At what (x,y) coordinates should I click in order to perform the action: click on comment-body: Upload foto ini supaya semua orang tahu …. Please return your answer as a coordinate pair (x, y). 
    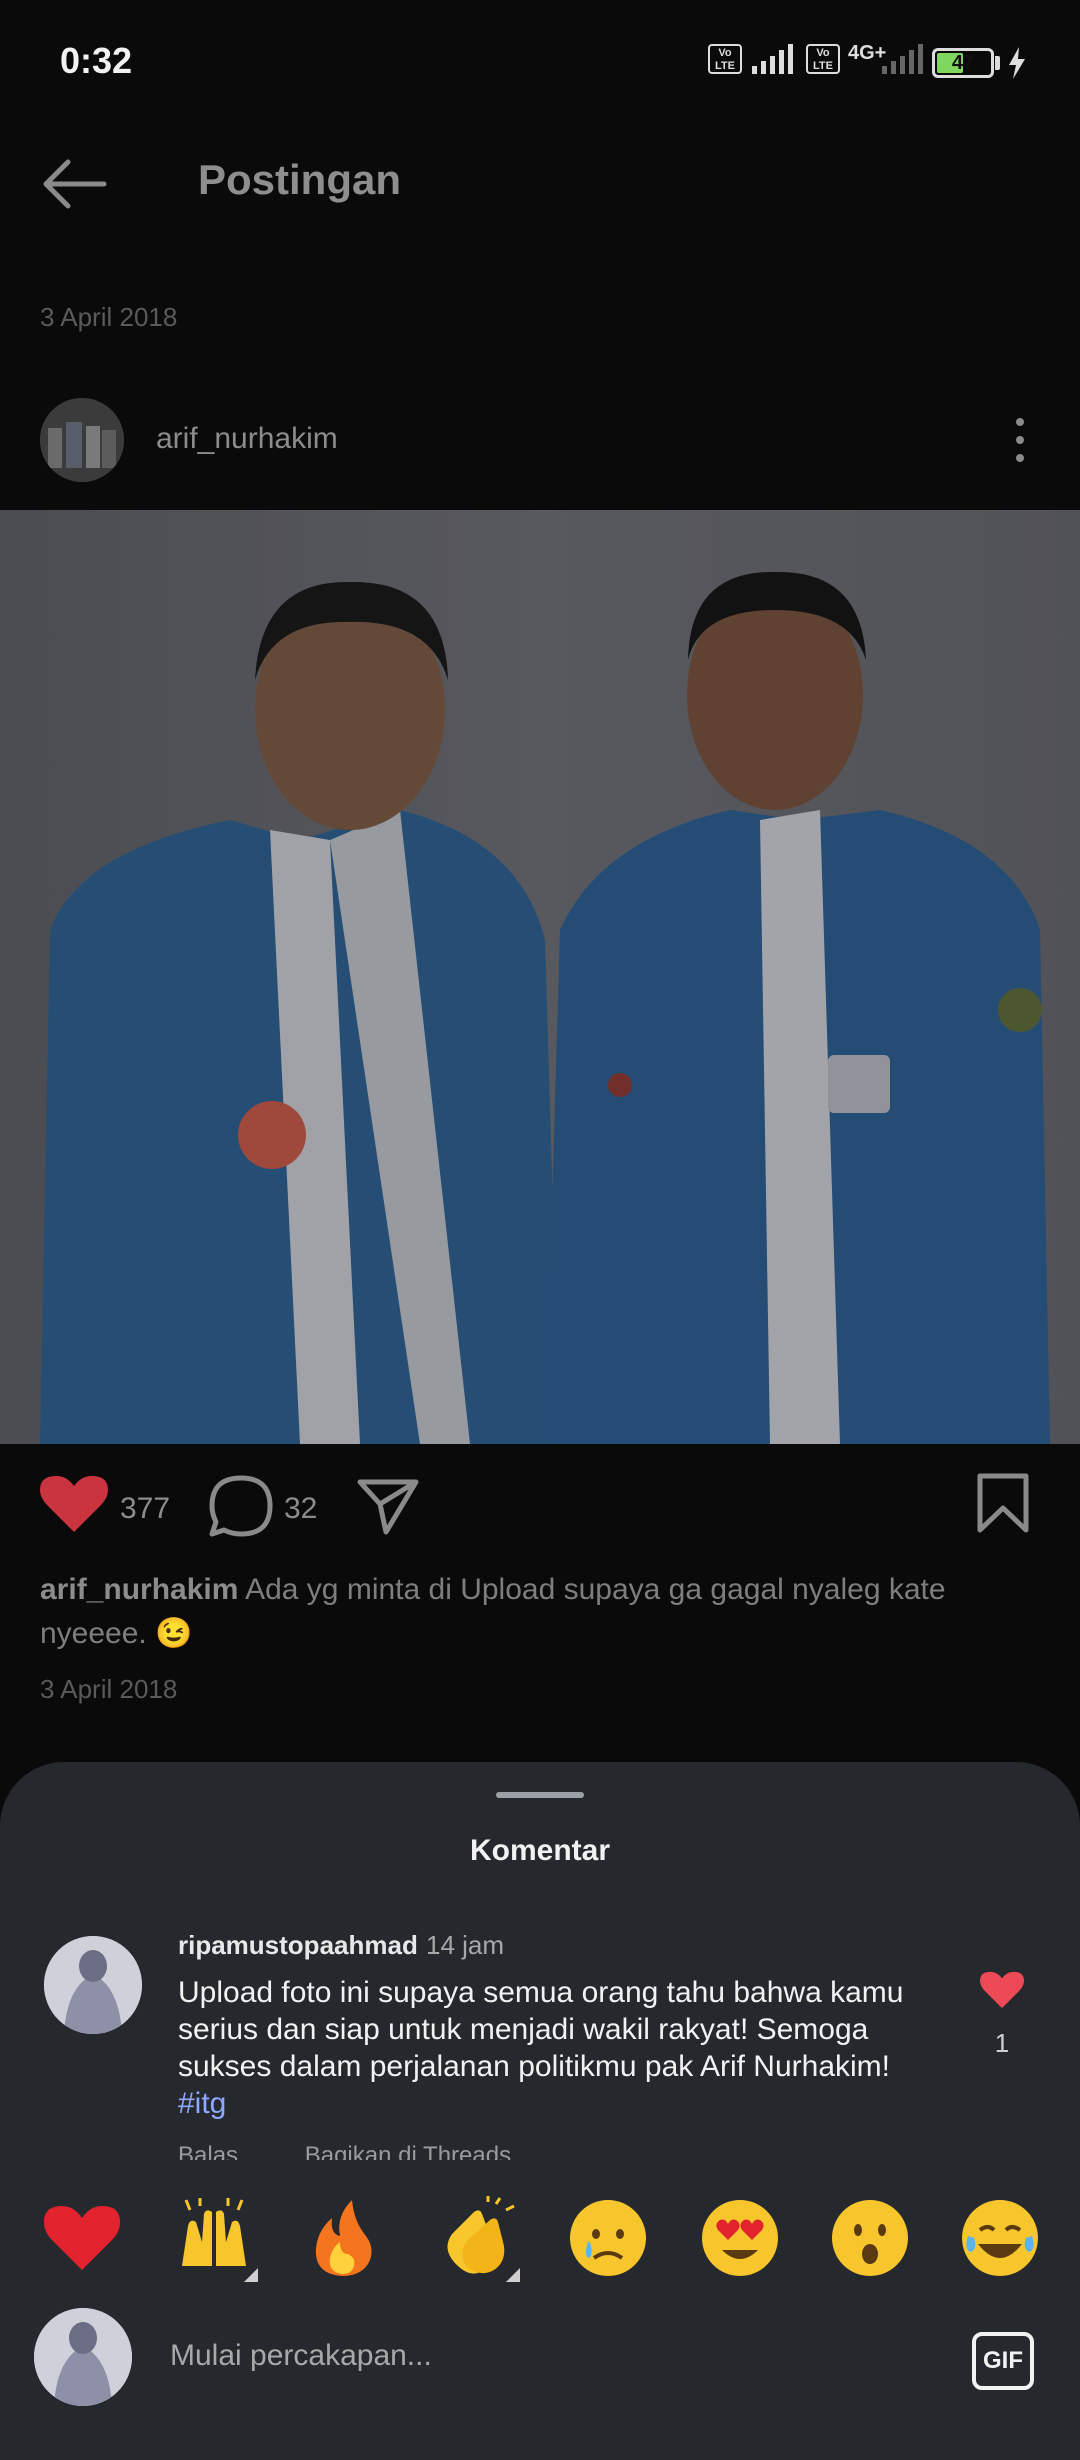
    Looking at the image, I should click on (541, 2029).